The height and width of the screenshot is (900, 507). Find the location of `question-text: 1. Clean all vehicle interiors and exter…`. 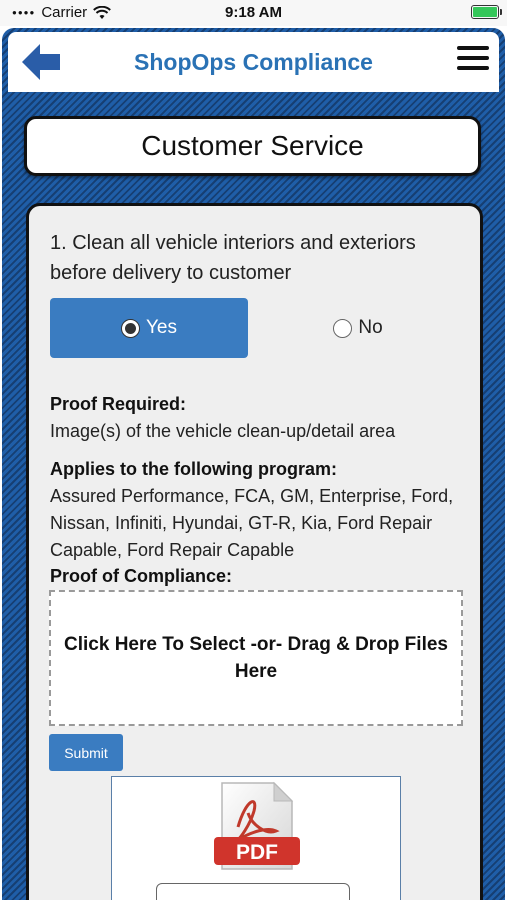

question-text: 1. Clean all vehicle interiors and exter… is located at coordinates (233, 258).